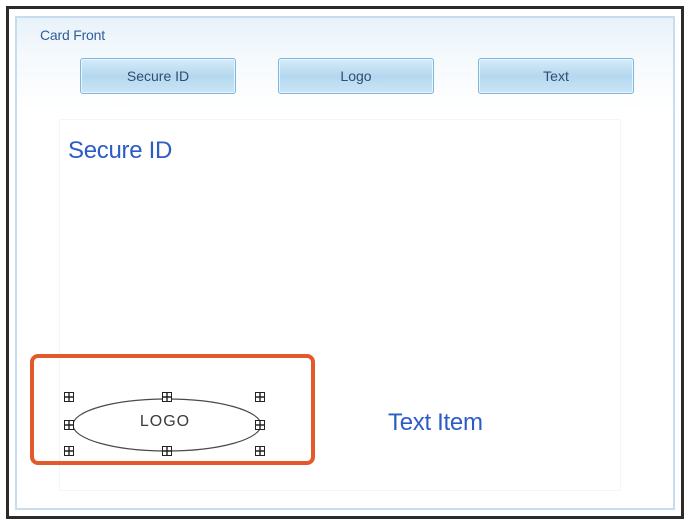 This screenshot has height=523, width=686. What do you see at coordinates (356, 76) in the screenshot?
I see `logo-button: Logo` at bounding box center [356, 76].